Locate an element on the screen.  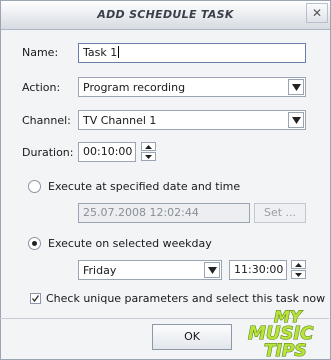
time-value: 11:30:00 is located at coordinates (259, 269).